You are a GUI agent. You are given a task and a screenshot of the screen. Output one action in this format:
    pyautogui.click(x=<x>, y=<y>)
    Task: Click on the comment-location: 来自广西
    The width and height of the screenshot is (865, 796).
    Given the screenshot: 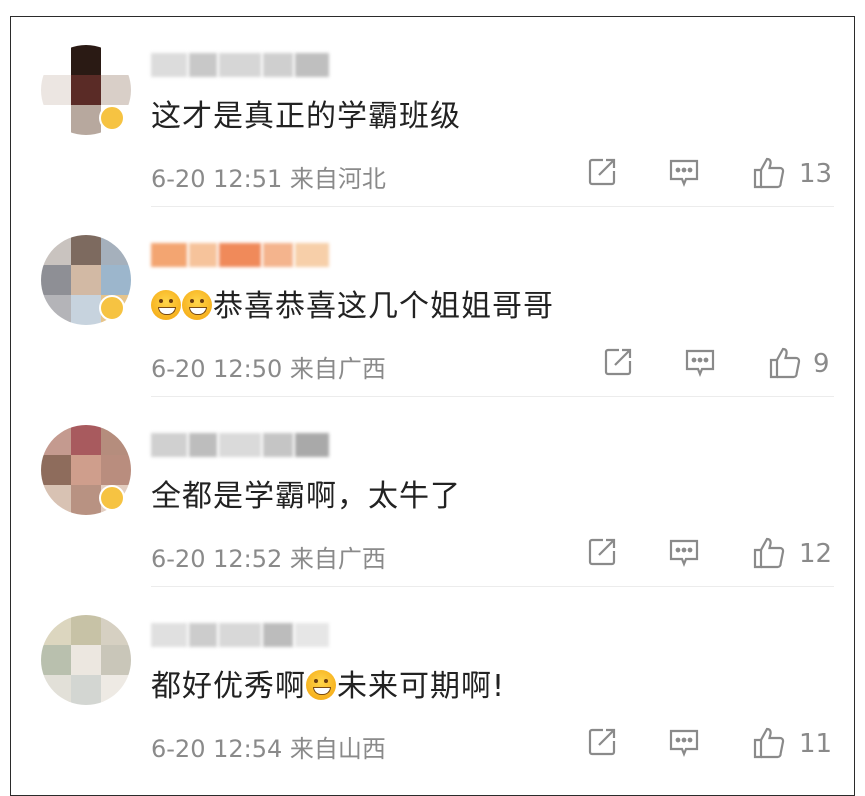 What is the action you would take?
    pyautogui.click(x=337, y=369)
    